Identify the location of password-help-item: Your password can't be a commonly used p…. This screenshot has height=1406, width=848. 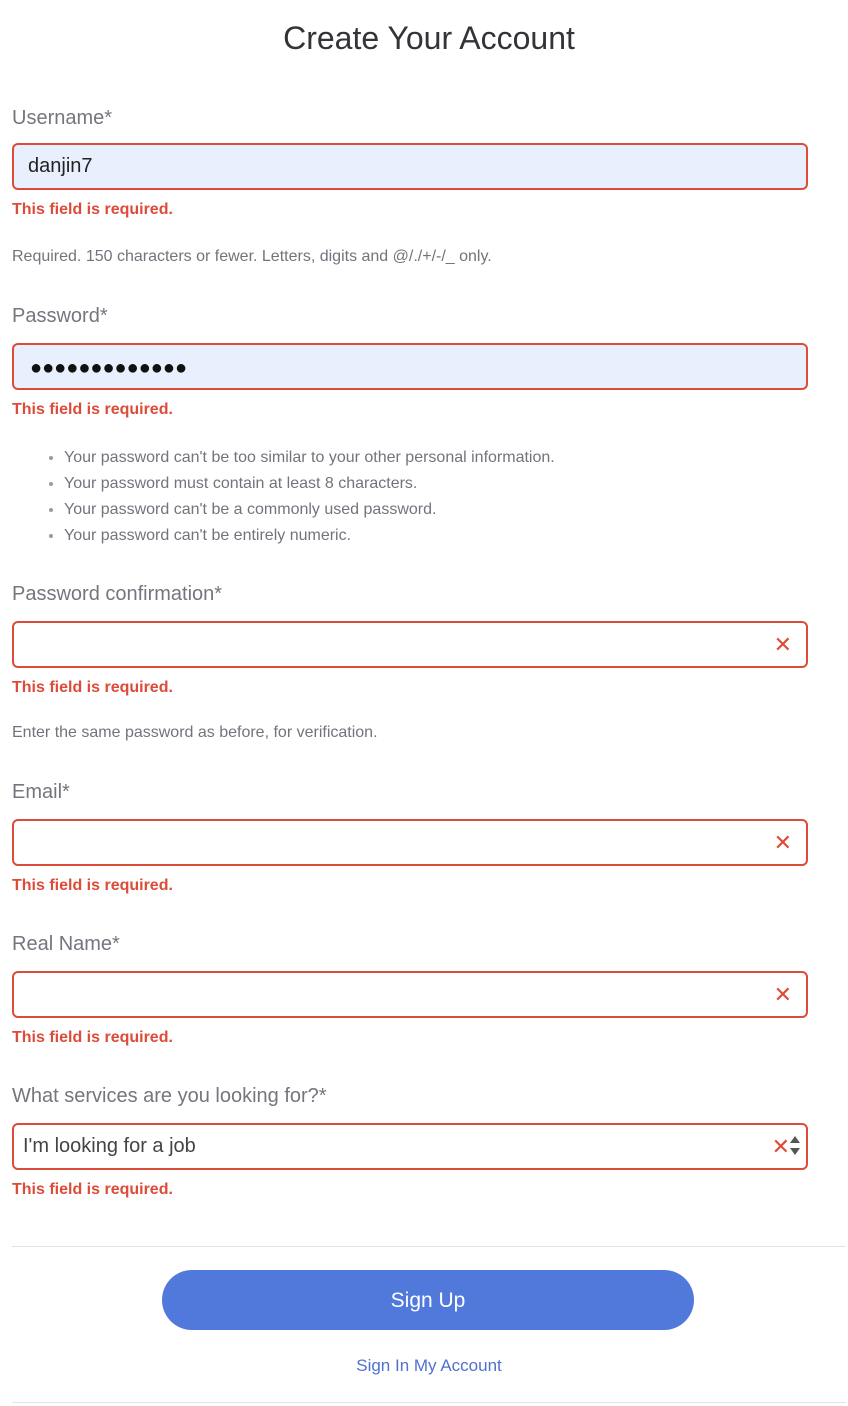
(309, 513).